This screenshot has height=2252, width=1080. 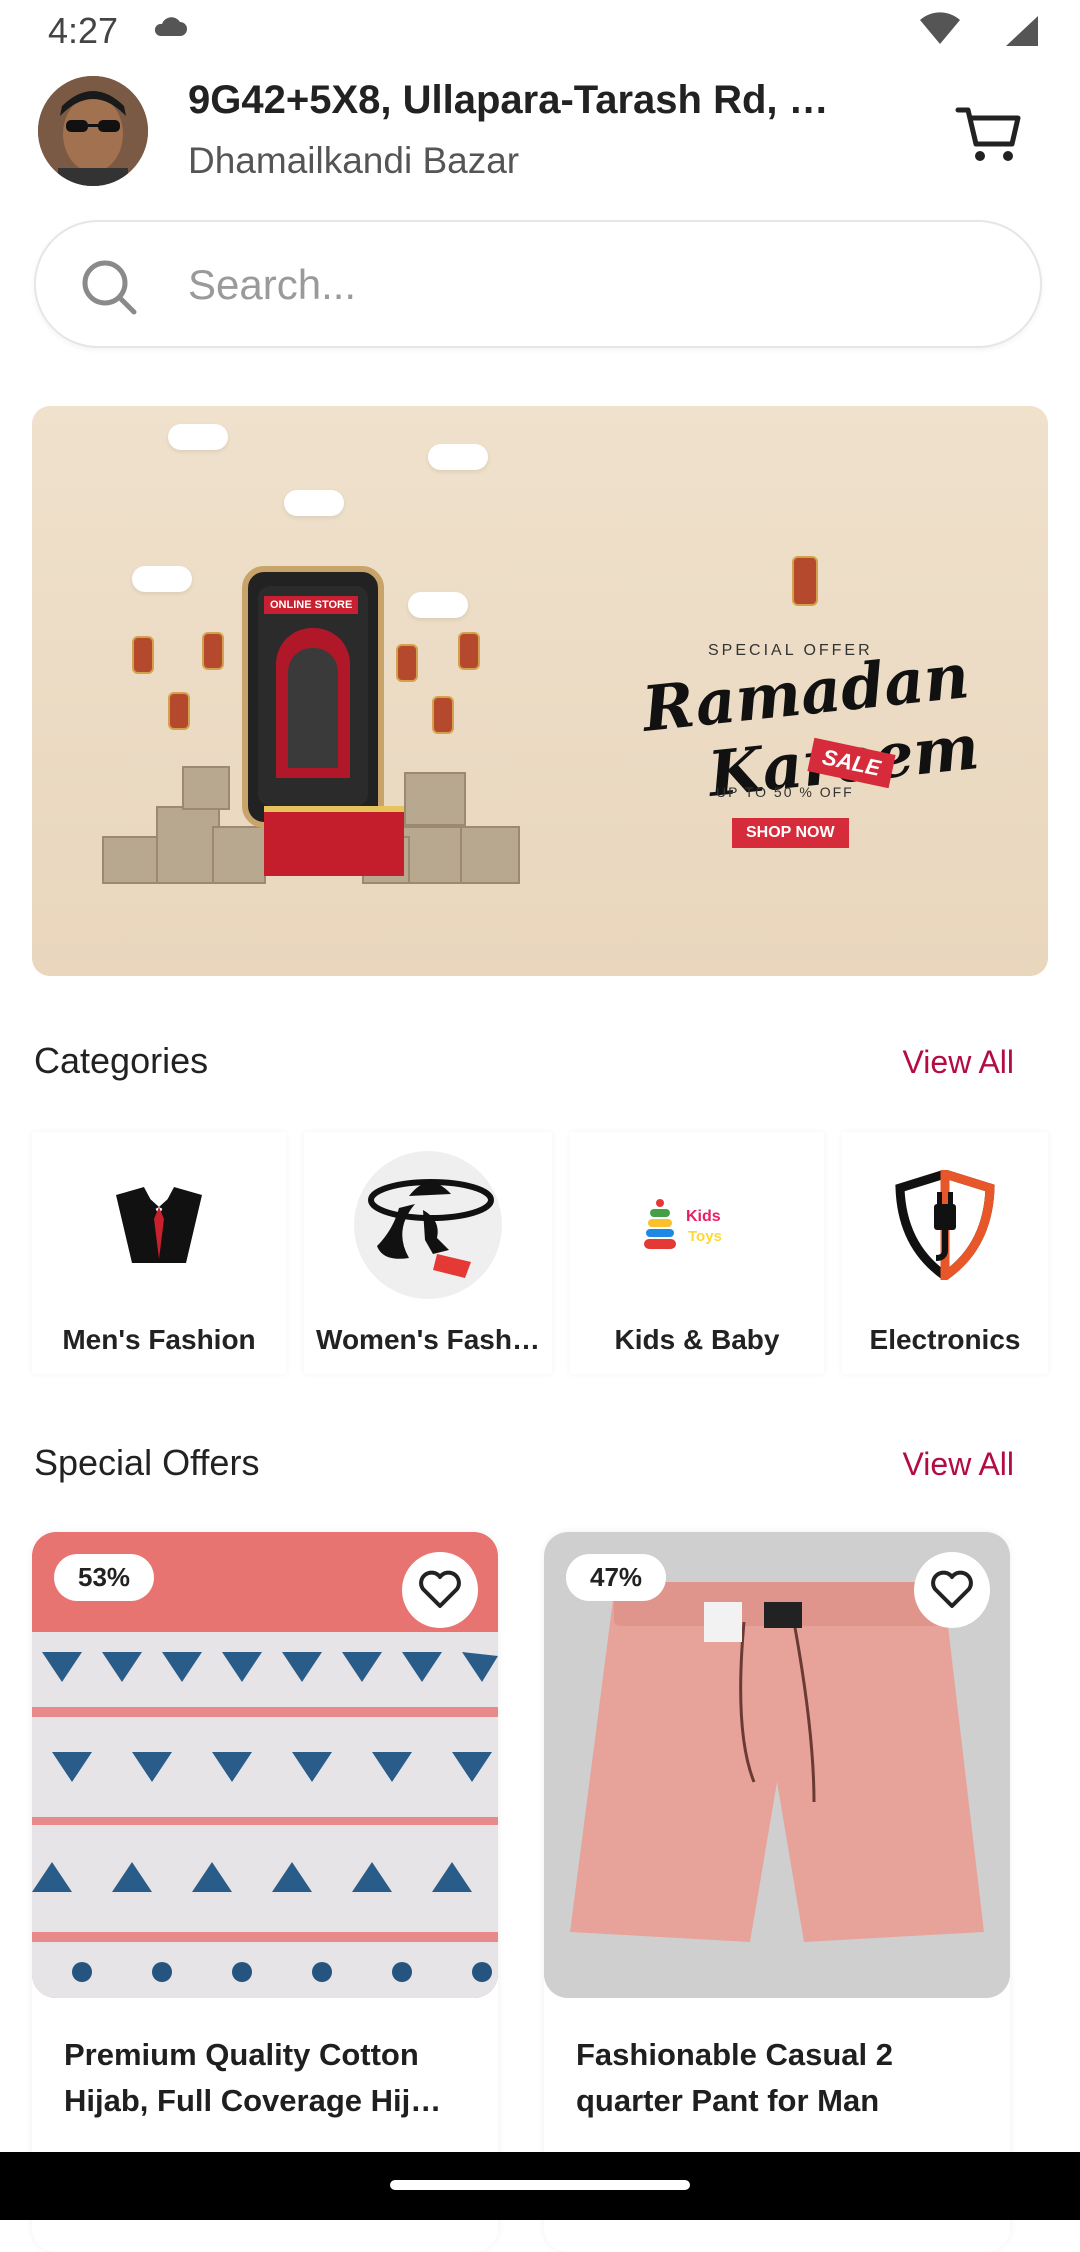 I want to click on woman-hat-icon, so click(x=428, y=1225).